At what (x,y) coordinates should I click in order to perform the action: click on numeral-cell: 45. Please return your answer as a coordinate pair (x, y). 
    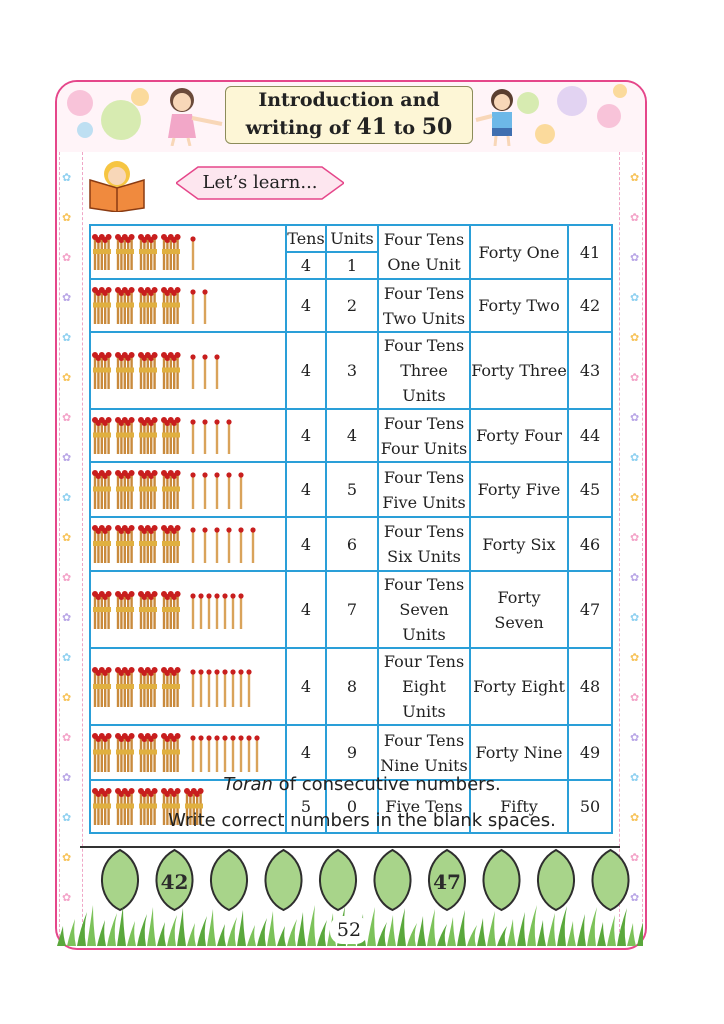
    Looking at the image, I should click on (590, 489).